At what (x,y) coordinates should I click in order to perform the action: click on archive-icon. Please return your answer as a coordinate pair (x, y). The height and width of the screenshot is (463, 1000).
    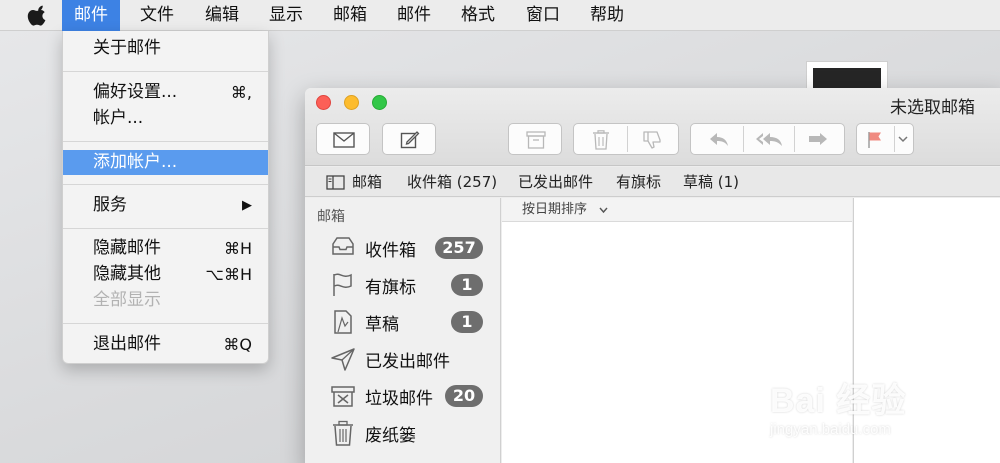
    Looking at the image, I should click on (536, 140).